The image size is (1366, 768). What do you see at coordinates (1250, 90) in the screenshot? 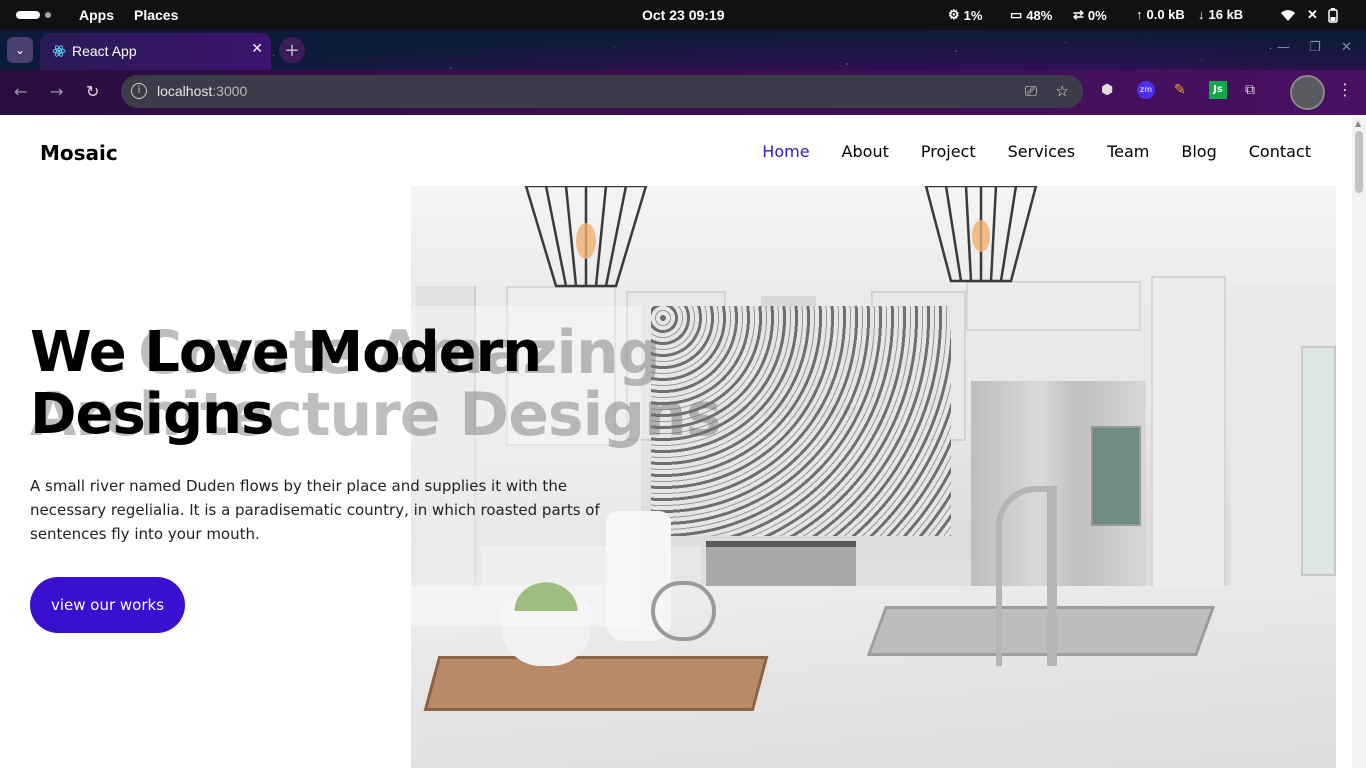
I see `extensions-puzzle-icon: ⧉` at bounding box center [1250, 90].